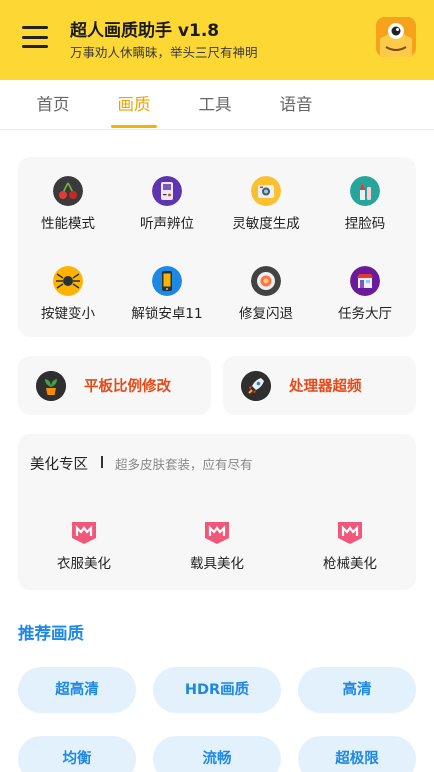 The width and height of the screenshot is (434, 772). I want to click on beauty-zone-subtitle: 超多皮肤套装，应有尽有, so click(184, 464).